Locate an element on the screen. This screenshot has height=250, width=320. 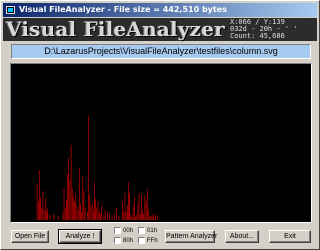
open-file-button: Open File is located at coordinates (30, 236).